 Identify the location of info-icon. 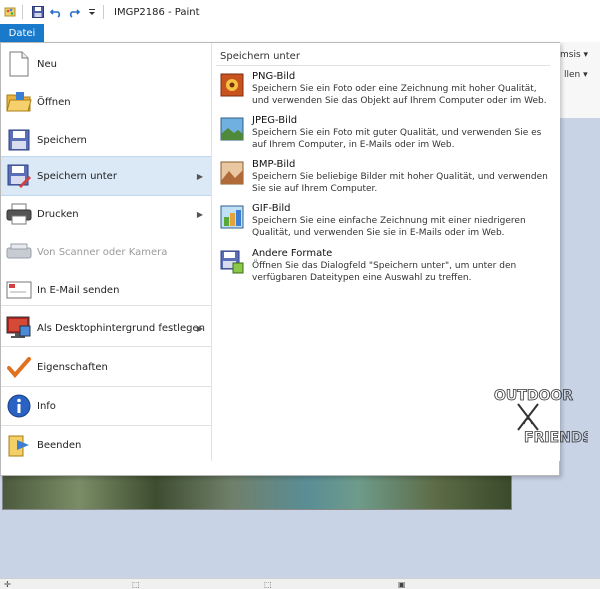
(19, 406).